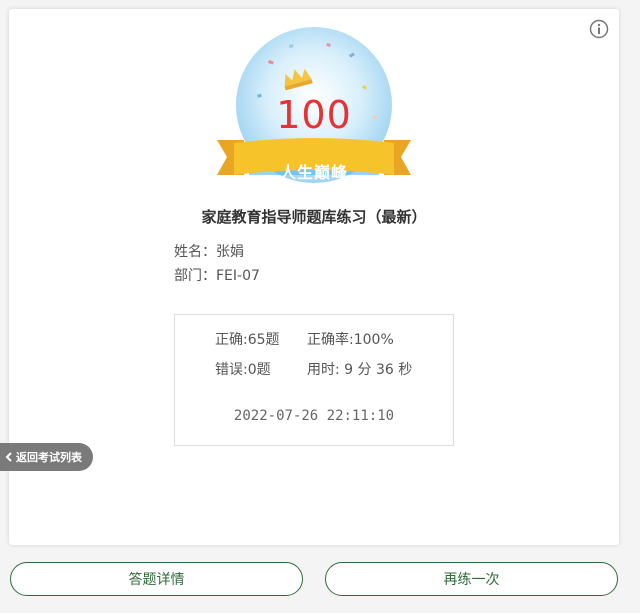 Image resolution: width=640 pixels, height=613 pixels. What do you see at coordinates (314, 217) in the screenshot?
I see `exam-title: 家庭教育指导师题库练习（最新）` at bounding box center [314, 217].